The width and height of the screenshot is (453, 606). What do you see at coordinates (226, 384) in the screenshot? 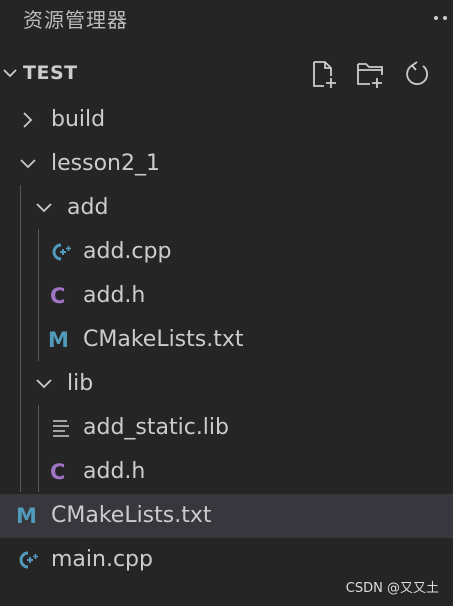
I see `tree-folder-lib: lib` at bounding box center [226, 384].